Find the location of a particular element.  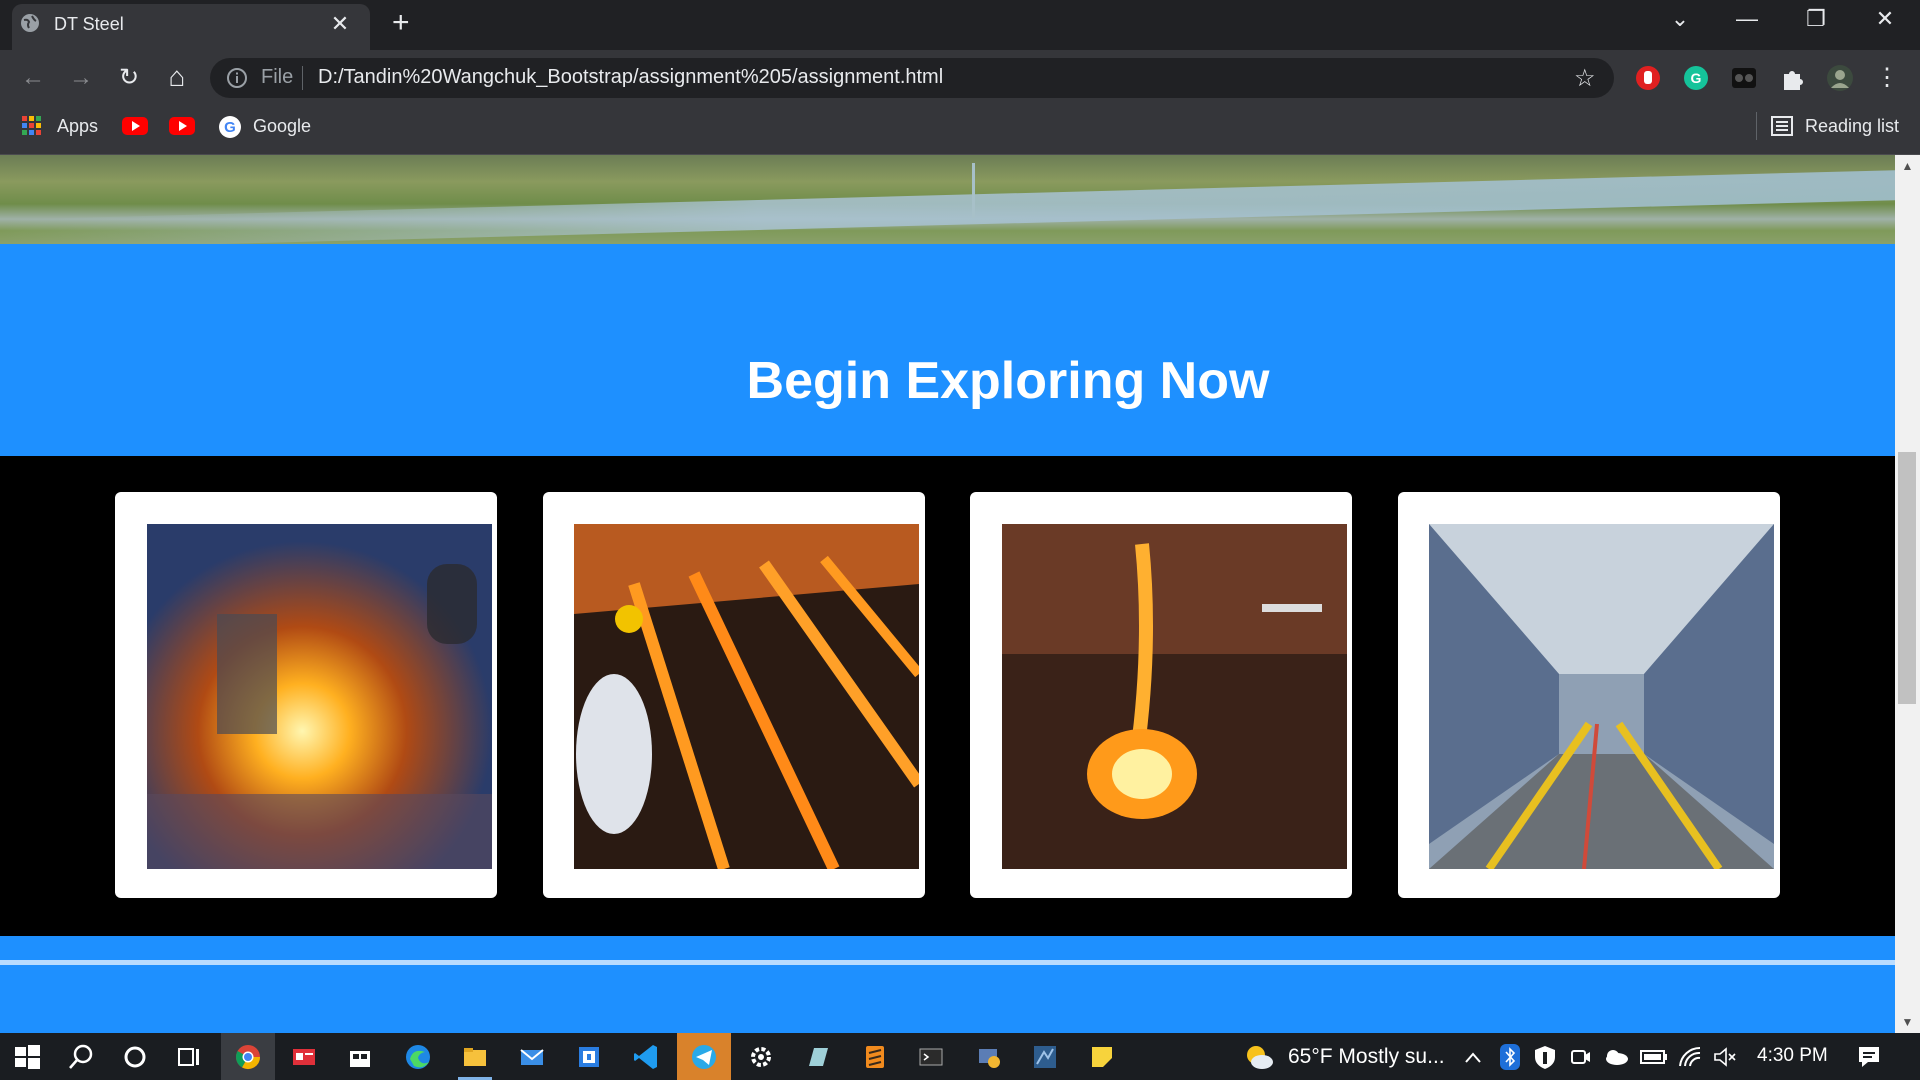

terminal-icon is located at coordinates (931, 1057).